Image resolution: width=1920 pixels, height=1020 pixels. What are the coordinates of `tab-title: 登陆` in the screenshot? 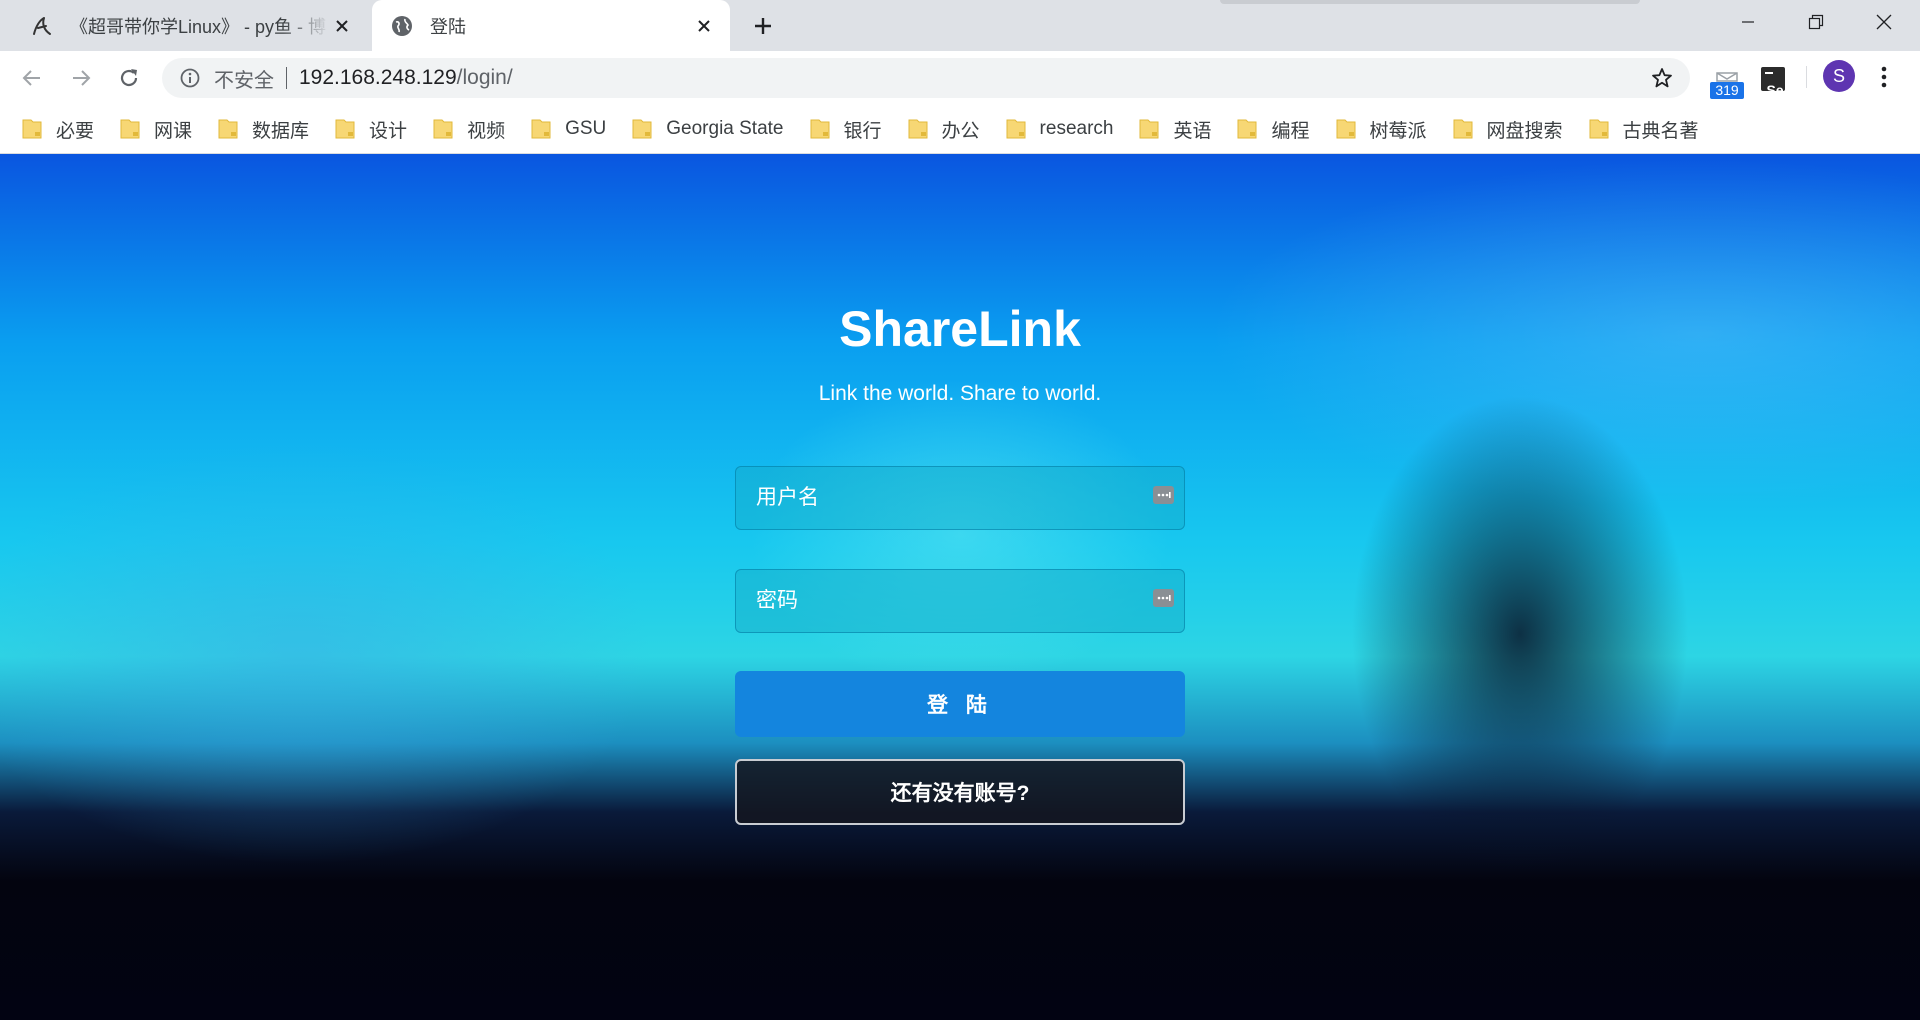 It's located at (448, 26).